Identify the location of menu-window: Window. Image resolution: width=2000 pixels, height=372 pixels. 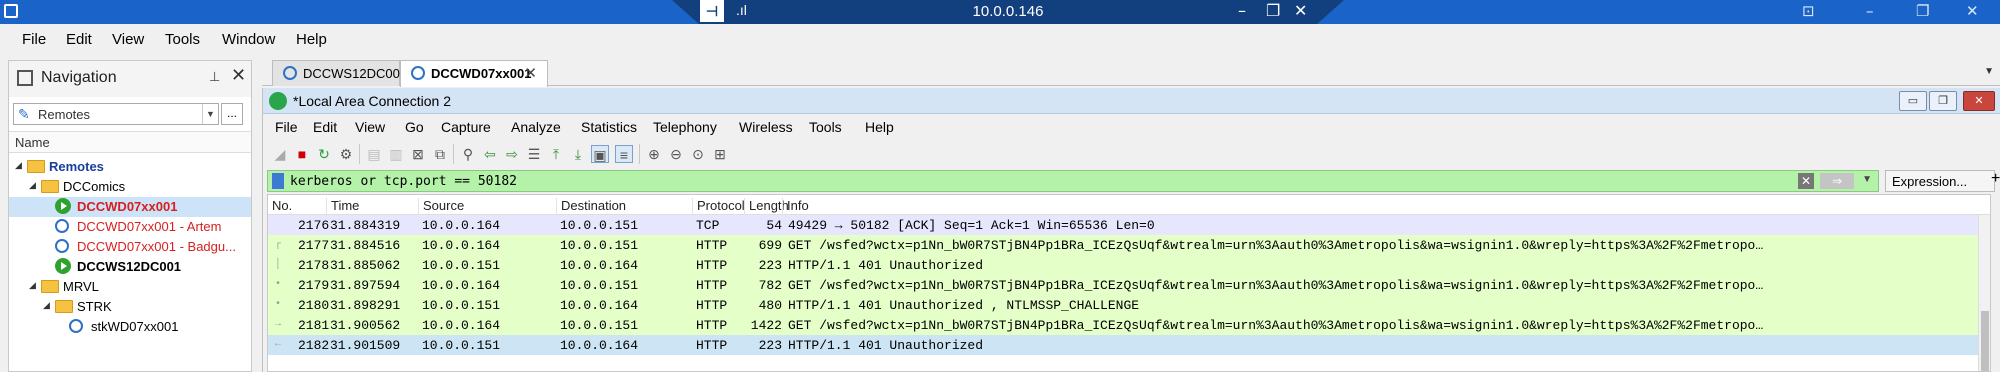
(248, 39).